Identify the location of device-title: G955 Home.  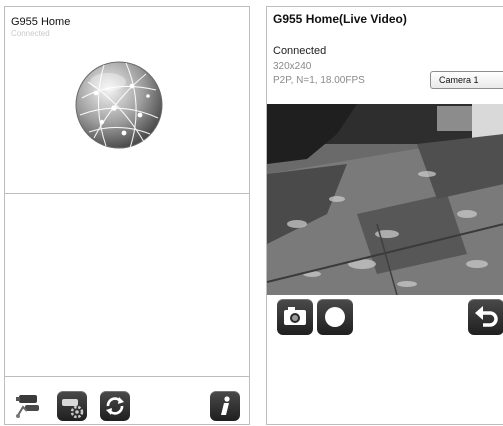
(40, 22).